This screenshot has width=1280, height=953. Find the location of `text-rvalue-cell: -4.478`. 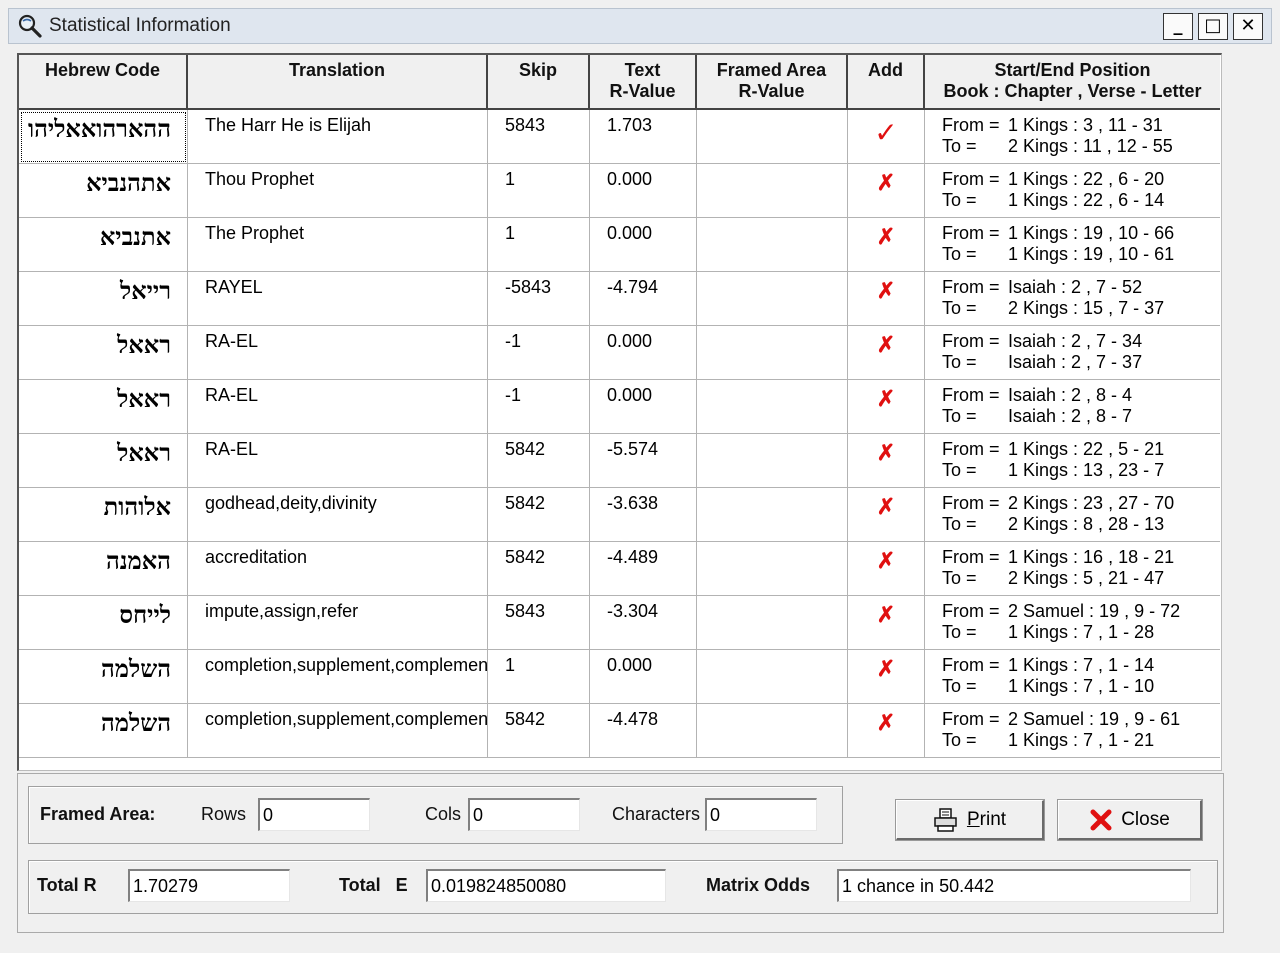

text-rvalue-cell: -4.478 is located at coordinates (643, 731).